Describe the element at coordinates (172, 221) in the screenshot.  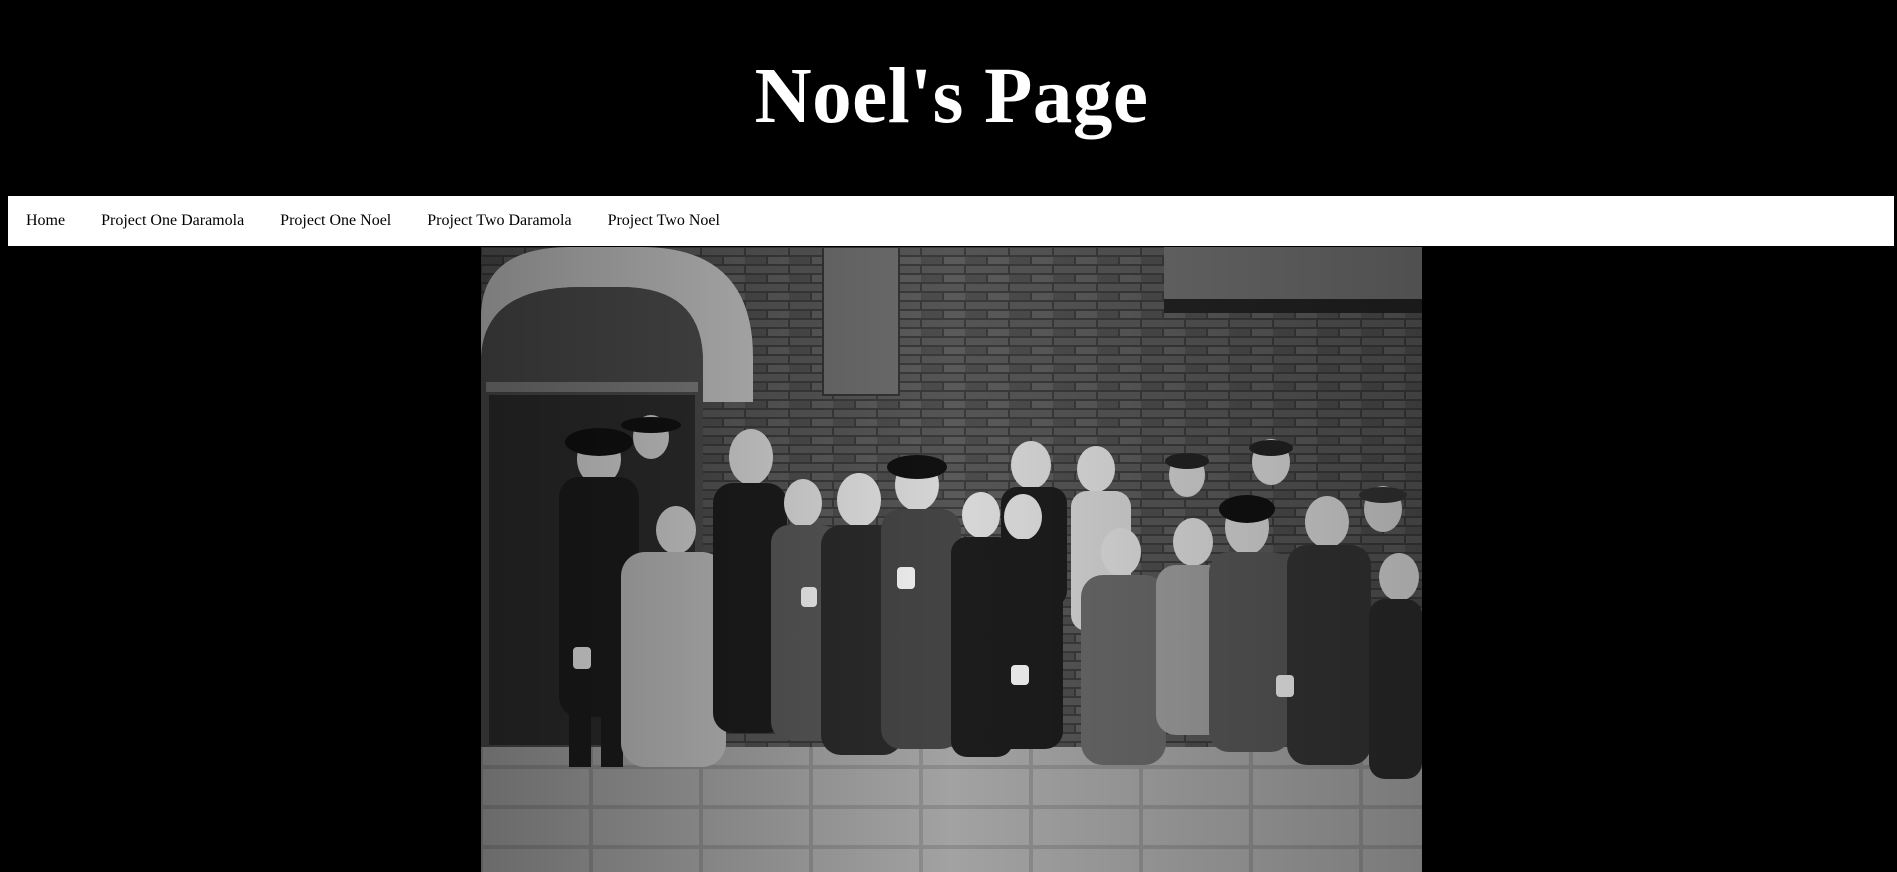
I see `nav-link-project-one-daramola: Project One Daramola` at that location.